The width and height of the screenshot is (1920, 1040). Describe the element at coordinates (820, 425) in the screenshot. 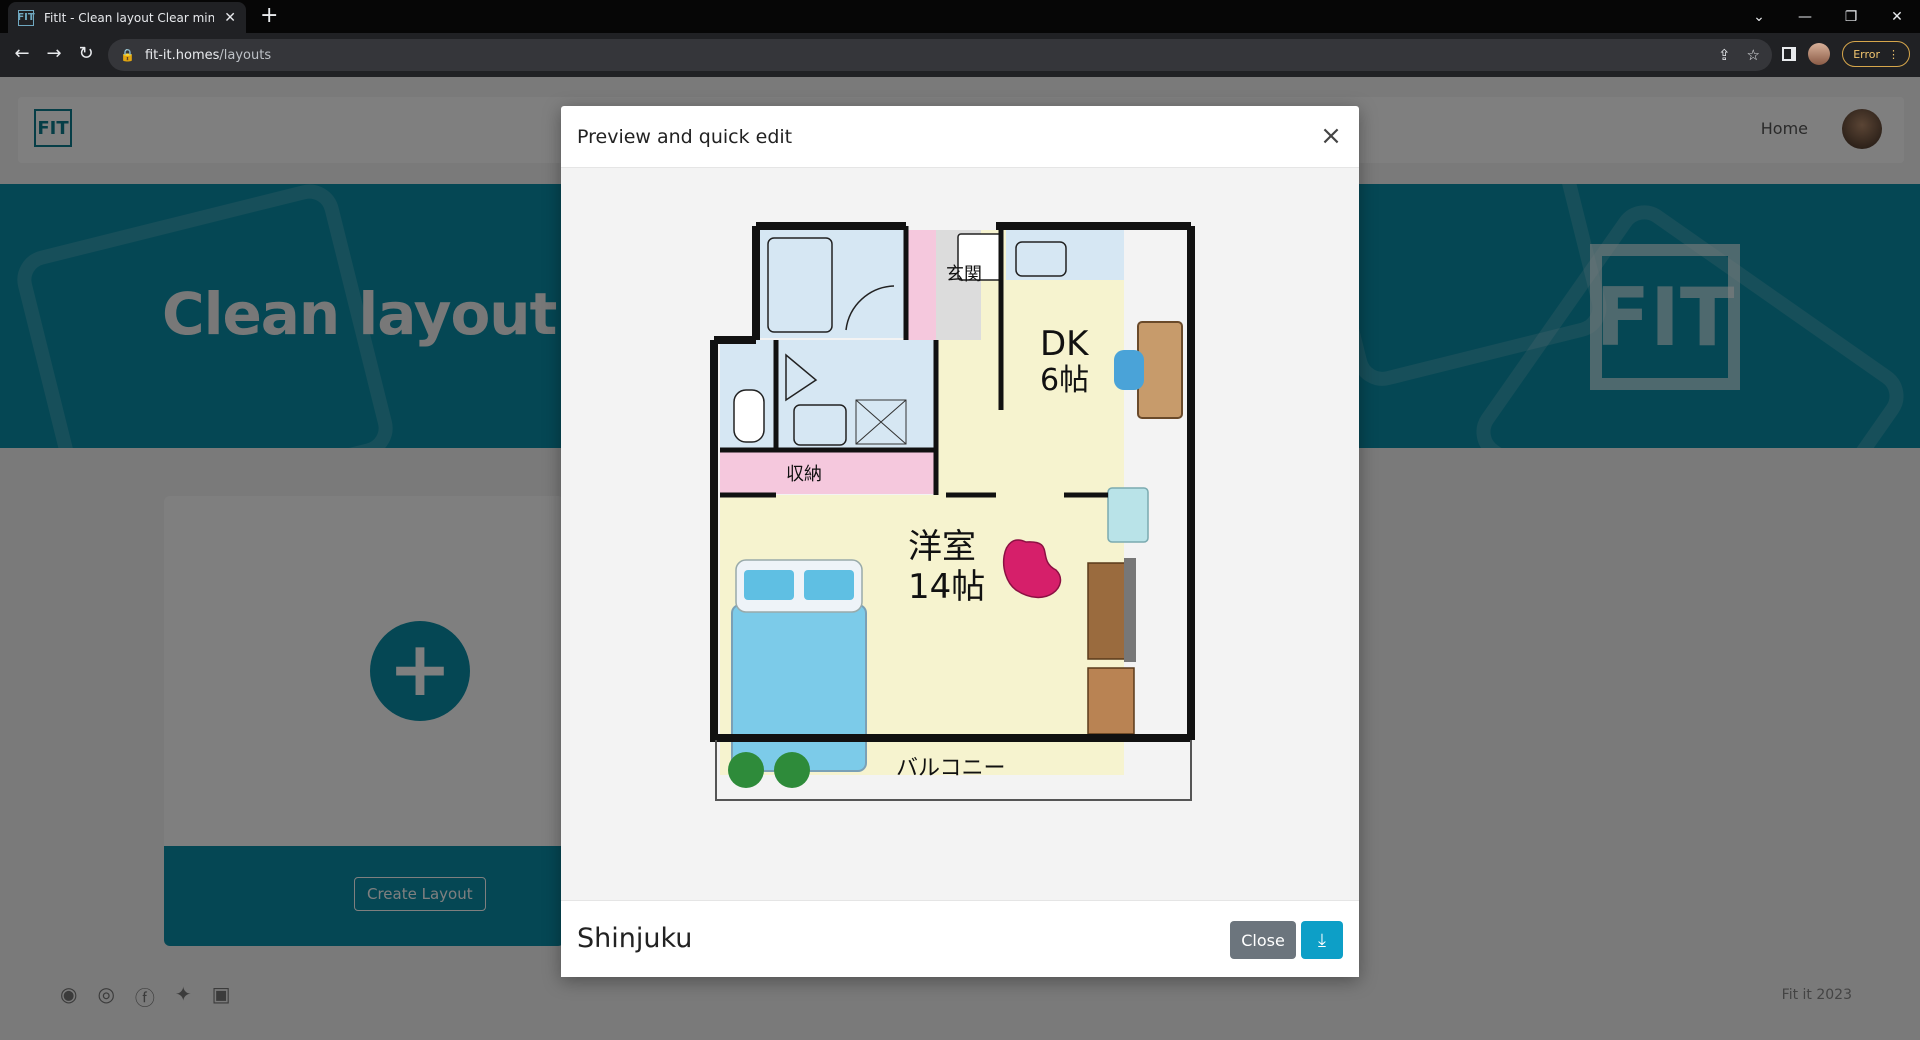

I see `sink-shape` at that location.